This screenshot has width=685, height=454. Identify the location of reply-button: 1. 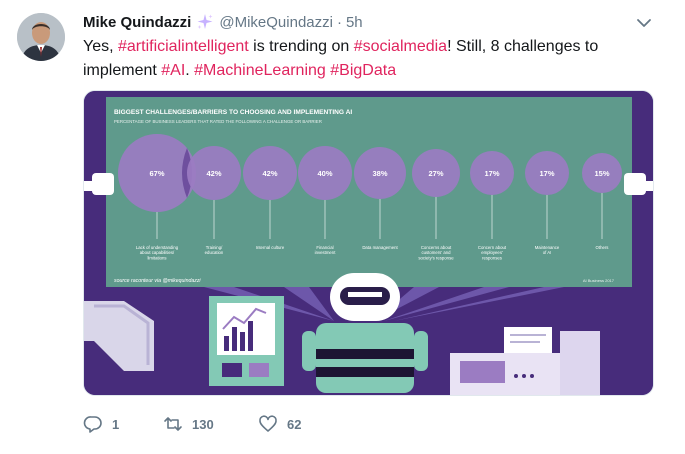
(123, 424).